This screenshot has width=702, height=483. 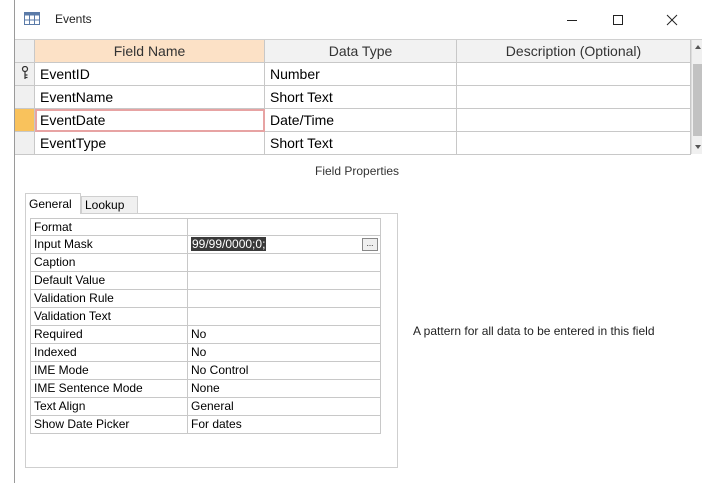 I want to click on property-label: Format, so click(x=108, y=227).